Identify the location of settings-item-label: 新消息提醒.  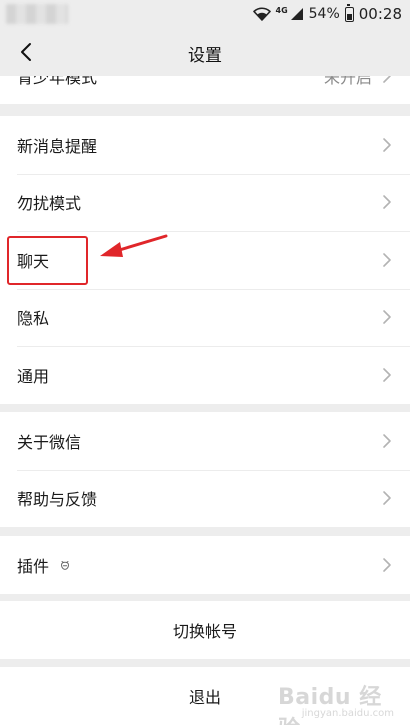
(57, 146).